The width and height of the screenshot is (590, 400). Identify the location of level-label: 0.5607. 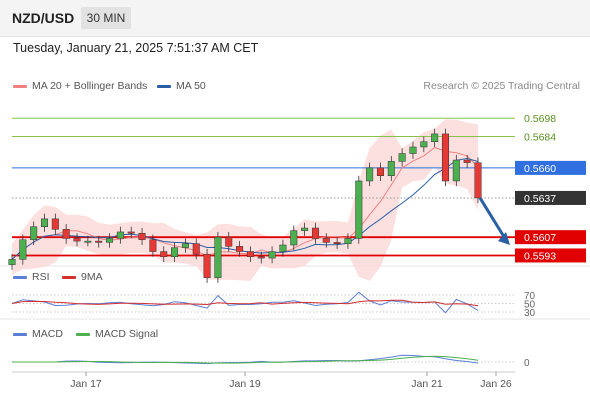
(550, 237).